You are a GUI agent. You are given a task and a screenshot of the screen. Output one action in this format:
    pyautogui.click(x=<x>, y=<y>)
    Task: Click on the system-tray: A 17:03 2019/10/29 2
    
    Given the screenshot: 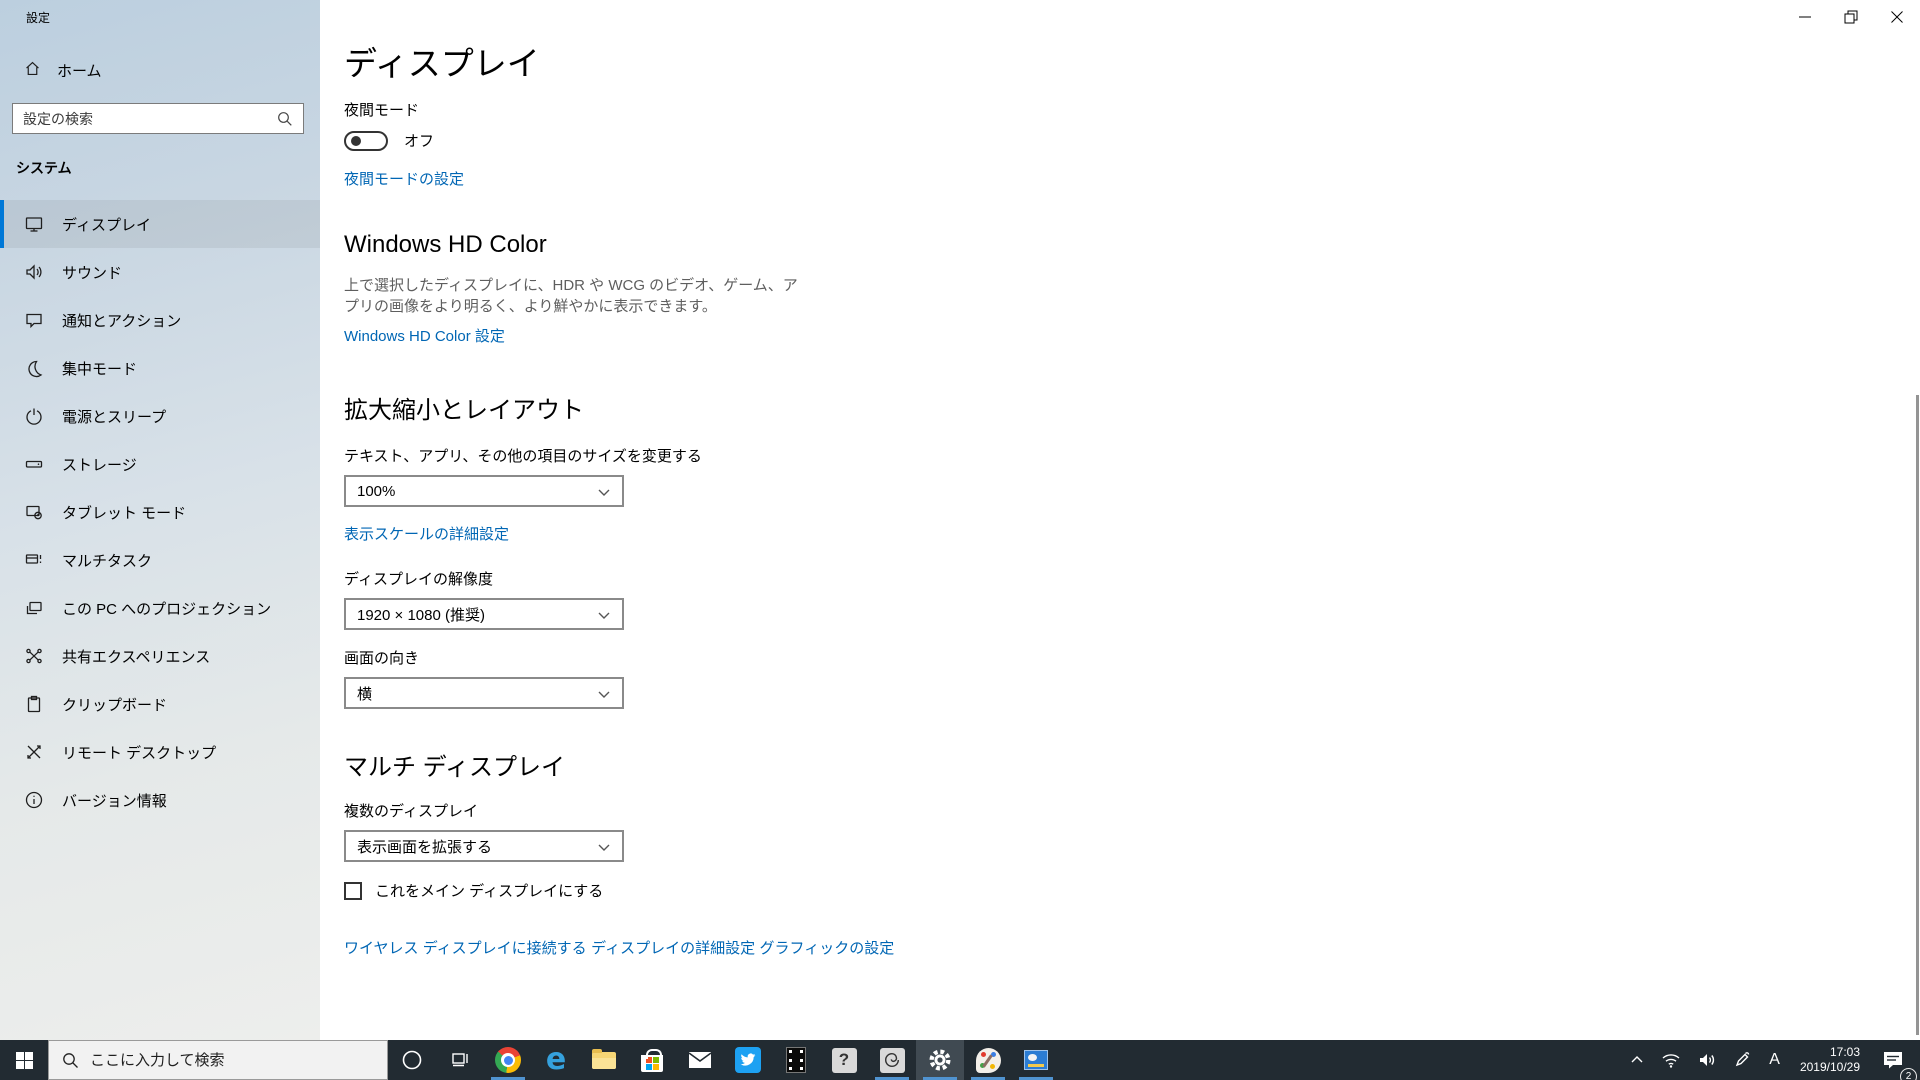 What is the action you would take?
    pyautogui.click(x=1771, y=1060)
    